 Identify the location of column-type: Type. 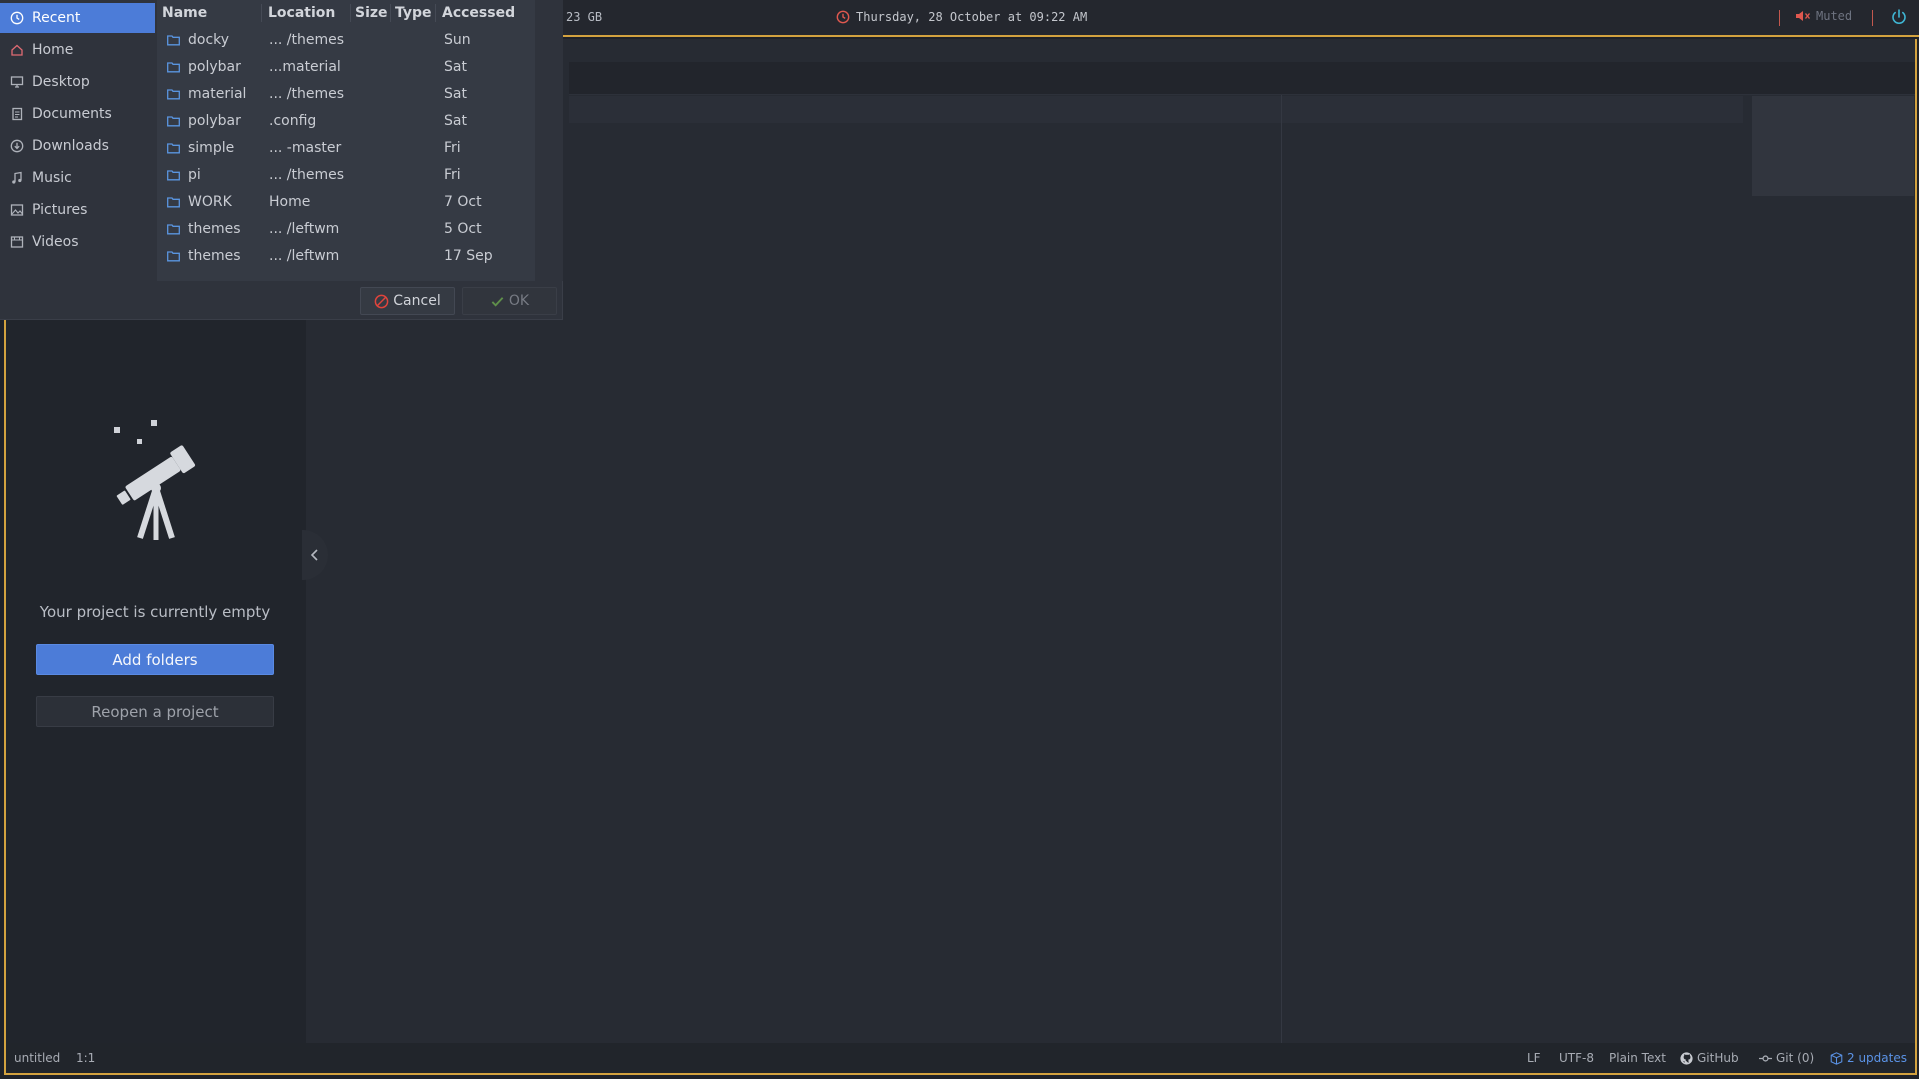
(413, 13).